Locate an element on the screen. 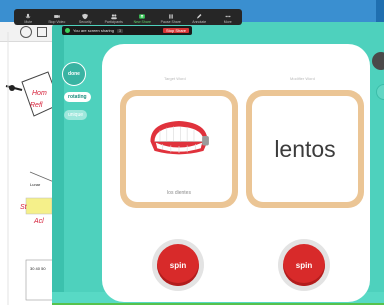 The height and width of the screenshot is (305, 384). teal-stripe is located at coordinates (58, 163).